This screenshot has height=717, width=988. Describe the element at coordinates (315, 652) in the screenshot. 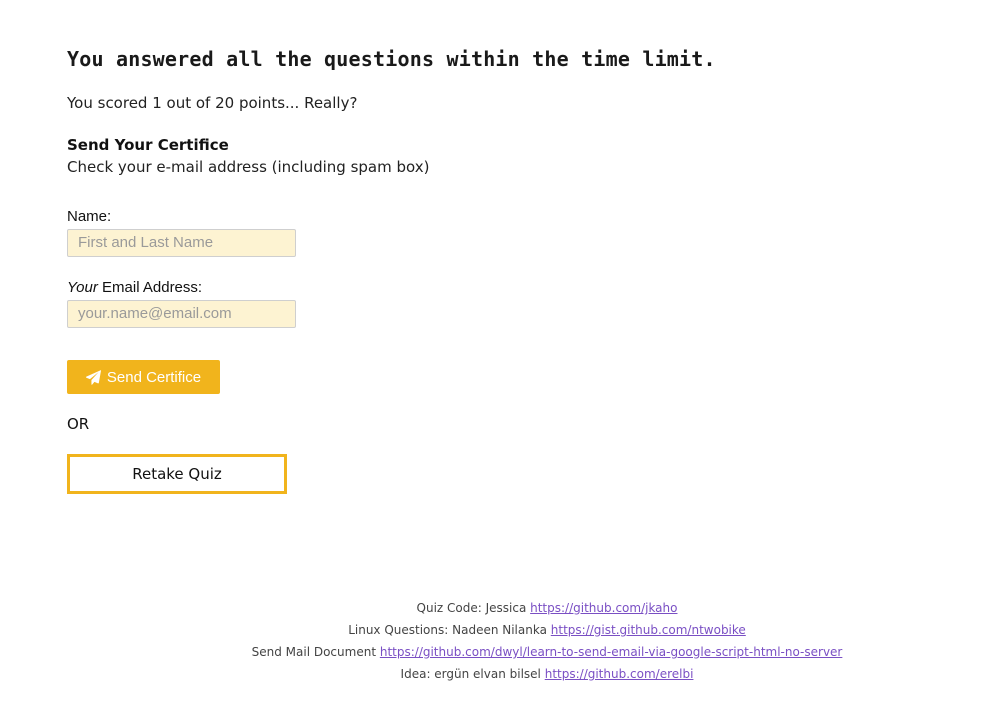

I see `credit-text: Send Mail Document` at that location.